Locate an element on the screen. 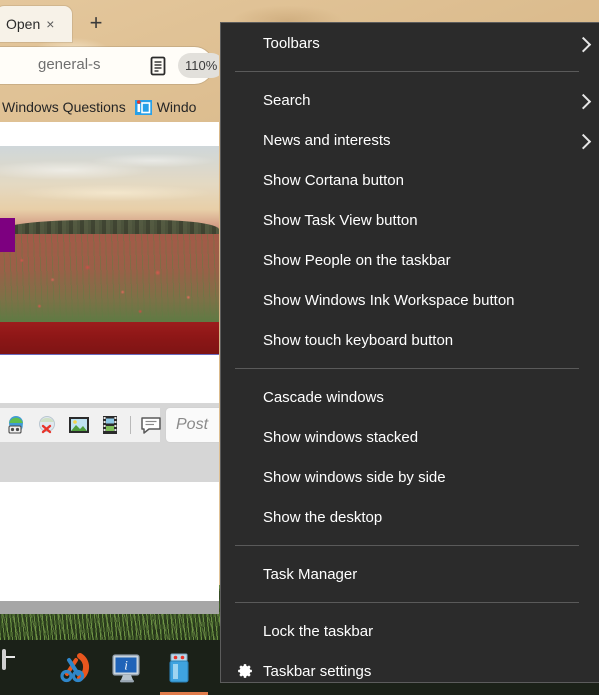  menu-item-show-people-on-the-taskbar: Show People on the taskbar is located at coordinates (410, 260).